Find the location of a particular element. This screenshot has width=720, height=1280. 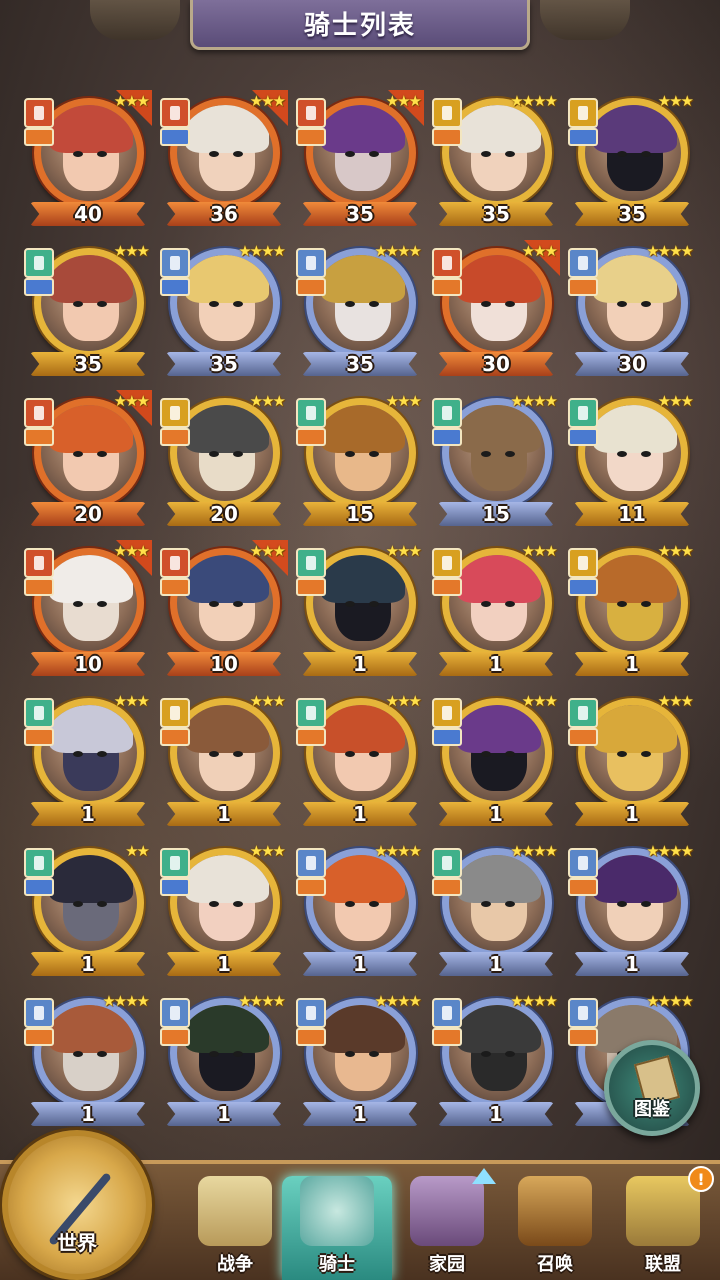

nav-alliance-label: 联盟 is located at coordinates (663, 1264).